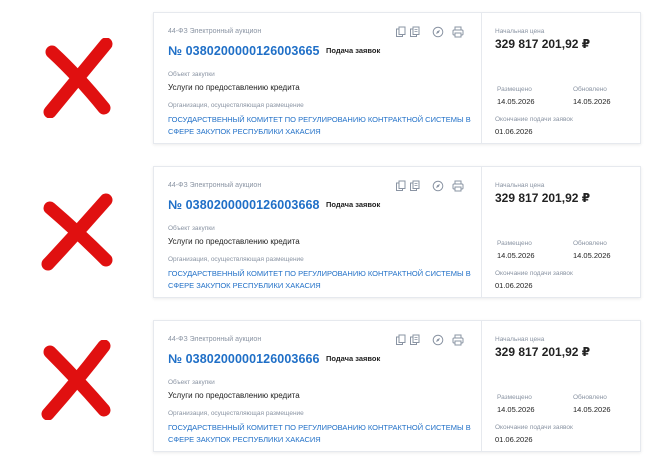 The image size is (652, 460). I want to click on tender-number-link: № 0380200000126003668, so click(244, 205).